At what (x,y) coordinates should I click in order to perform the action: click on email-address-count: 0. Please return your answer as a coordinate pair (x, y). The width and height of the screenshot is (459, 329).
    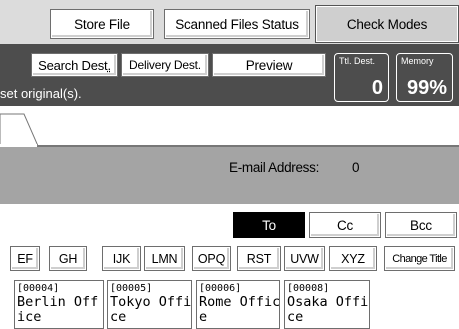
    Looking at the image, I should click on (356, 167).